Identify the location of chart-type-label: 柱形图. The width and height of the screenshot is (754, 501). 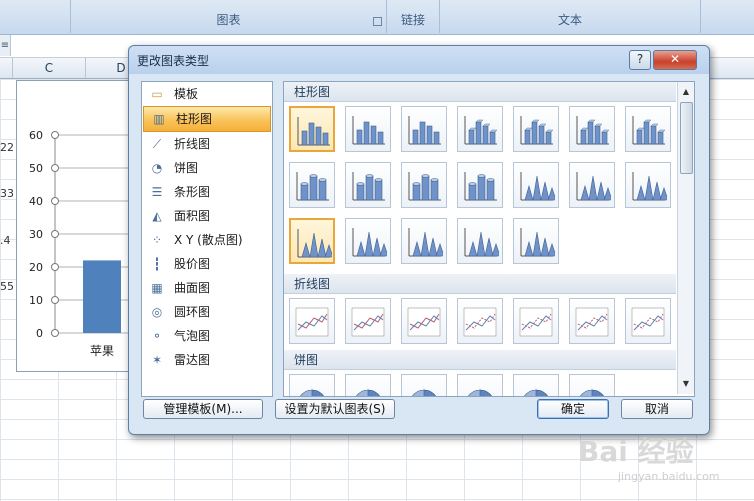
(194, 119).